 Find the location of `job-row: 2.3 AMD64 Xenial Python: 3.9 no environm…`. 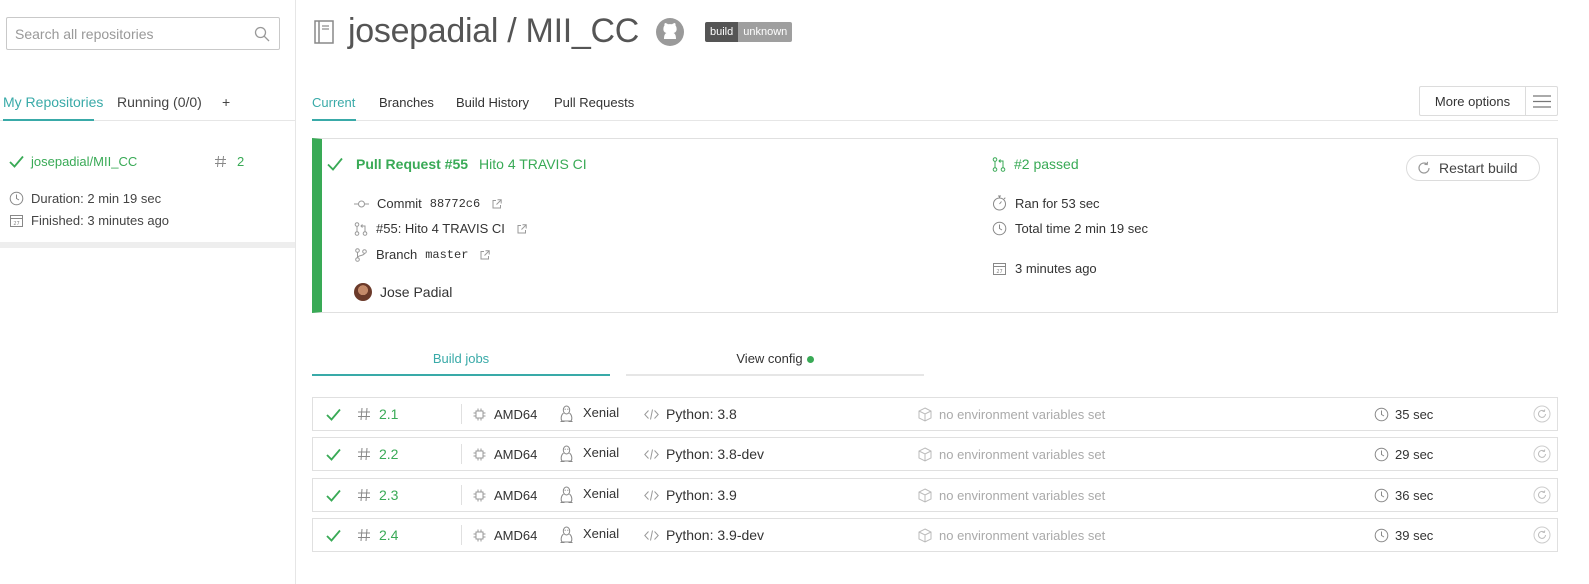

job-row: 2.3 AMD64 Xenial Python: 3.9 no environm… is located at coordinates (935, 495).